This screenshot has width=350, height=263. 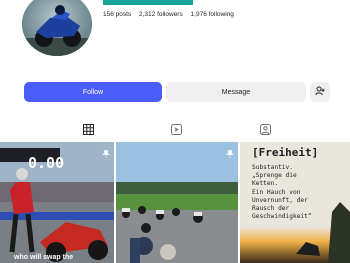 I want to click on grid-icon, so click(x=88, y=131).